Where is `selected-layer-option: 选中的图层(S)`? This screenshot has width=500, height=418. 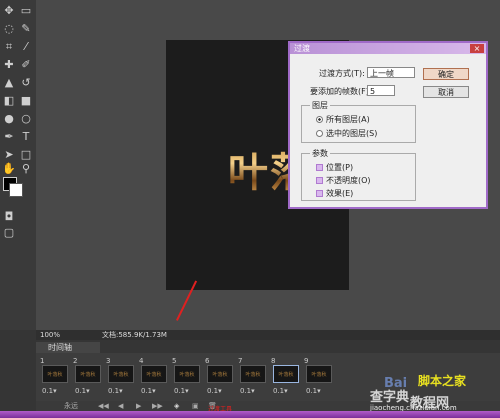
selected-layer-option: 选中的图层(S) is located at coordinates (346, 133).